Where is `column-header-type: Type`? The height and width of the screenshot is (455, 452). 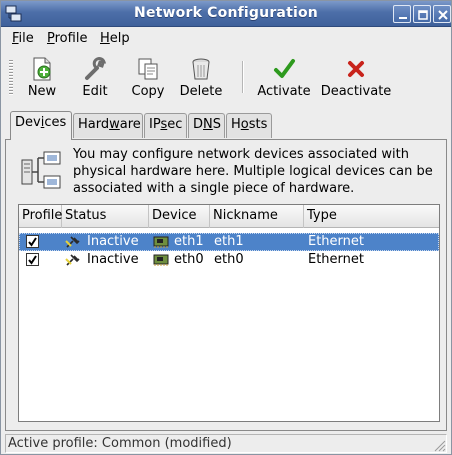
column-header-type: Type is located at coordinates (371, 216).